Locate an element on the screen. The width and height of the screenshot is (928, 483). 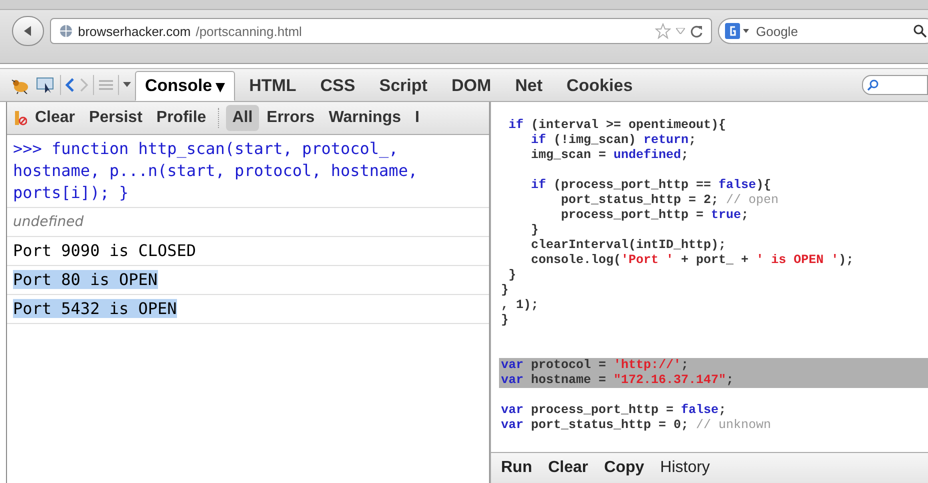
panel-tab: CSS is located at coordinates (338, 86).